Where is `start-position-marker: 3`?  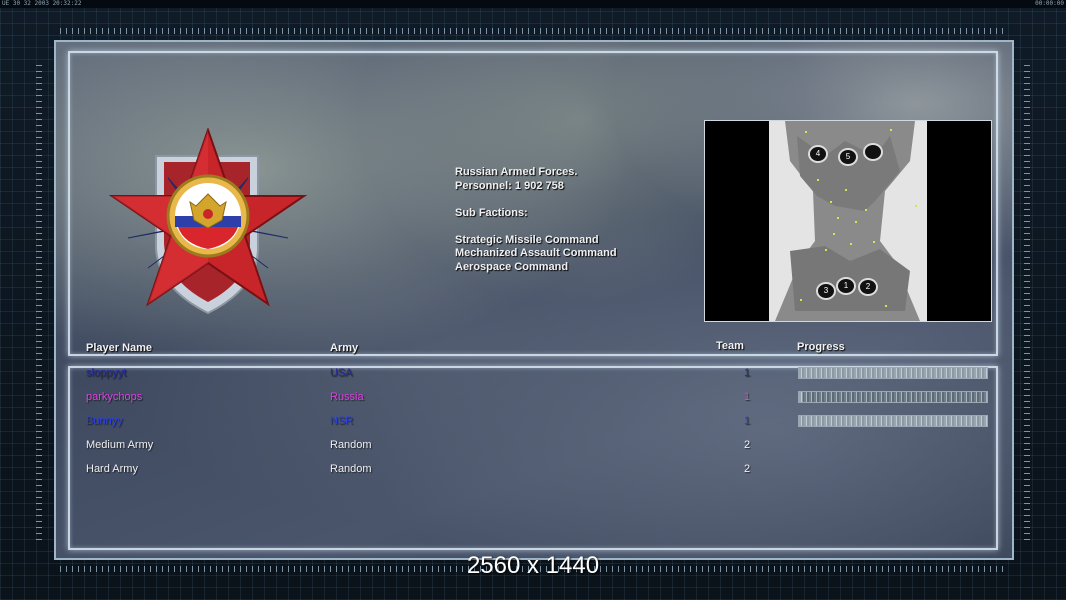
start-position-marker: 3 is located at coordinates (826, 291).